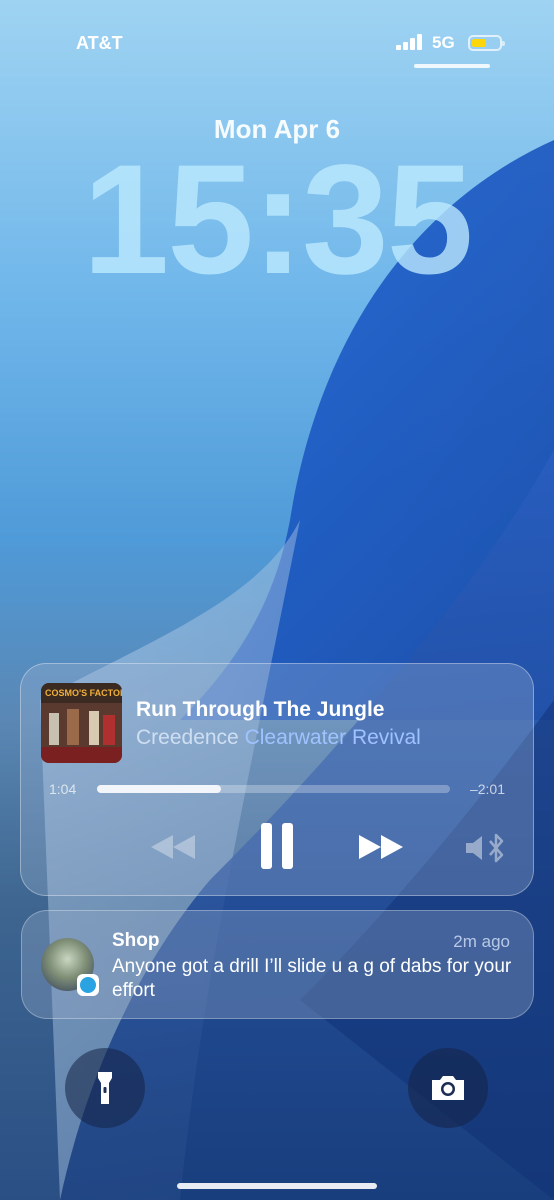 The image size is (554, 1200). I want to click on svg-text: COSMO'S FACTORY, so click(83, 693).